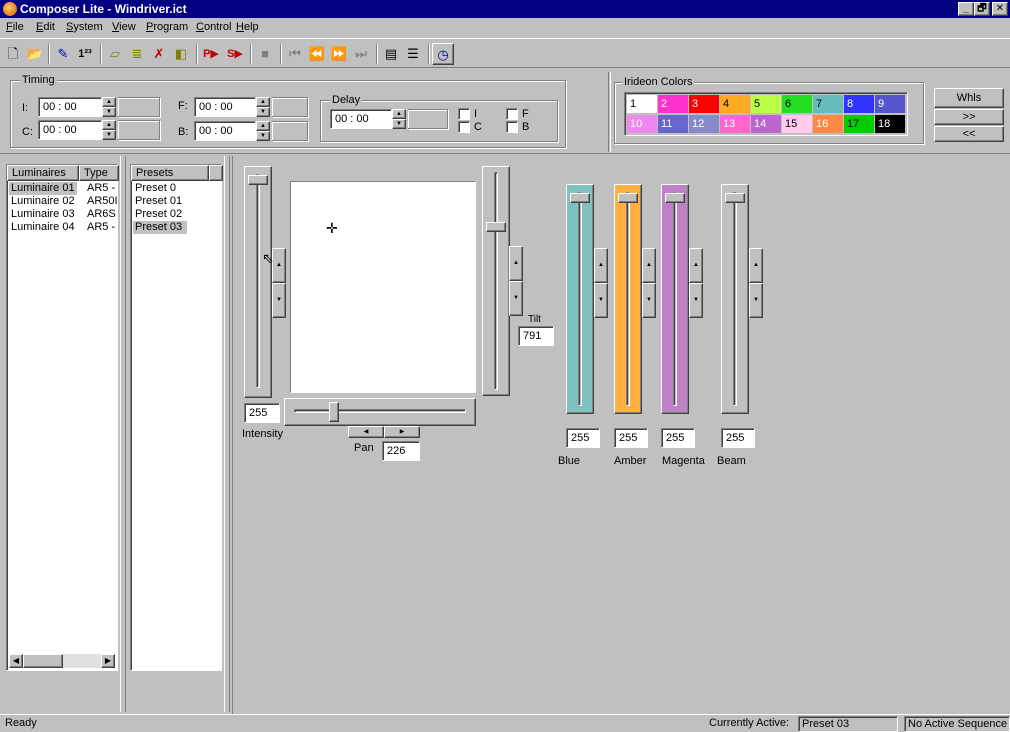 The width and height of the screenshot is (1010, 732). Describe the element at coordinates (828, 124) in the screenshot. I see `color-swatch: 16` at that location.